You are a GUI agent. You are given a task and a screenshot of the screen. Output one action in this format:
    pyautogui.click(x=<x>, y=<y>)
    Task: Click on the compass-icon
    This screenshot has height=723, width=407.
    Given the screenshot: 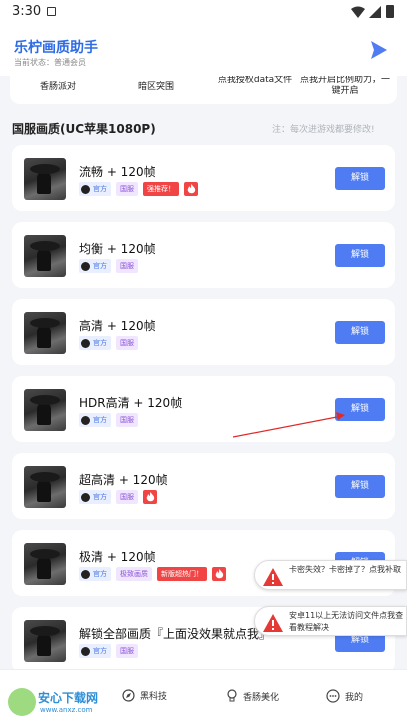 What is the action you would take?
    pyautogui.click(x=128, y=695)
    